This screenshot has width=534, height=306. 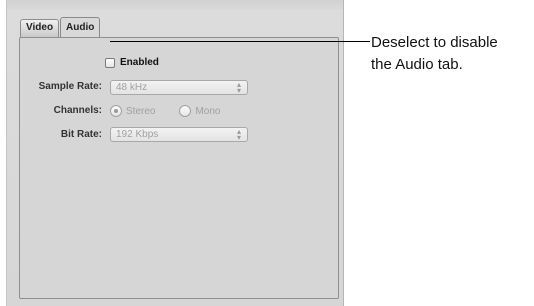 I want to click on enabled-checkbox, so click(x=110, y=62).